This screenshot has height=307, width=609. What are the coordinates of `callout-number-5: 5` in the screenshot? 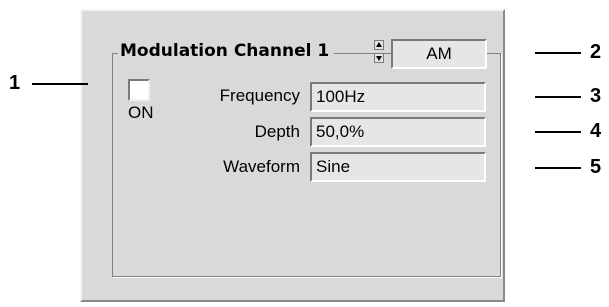 It's located at (596, 167).